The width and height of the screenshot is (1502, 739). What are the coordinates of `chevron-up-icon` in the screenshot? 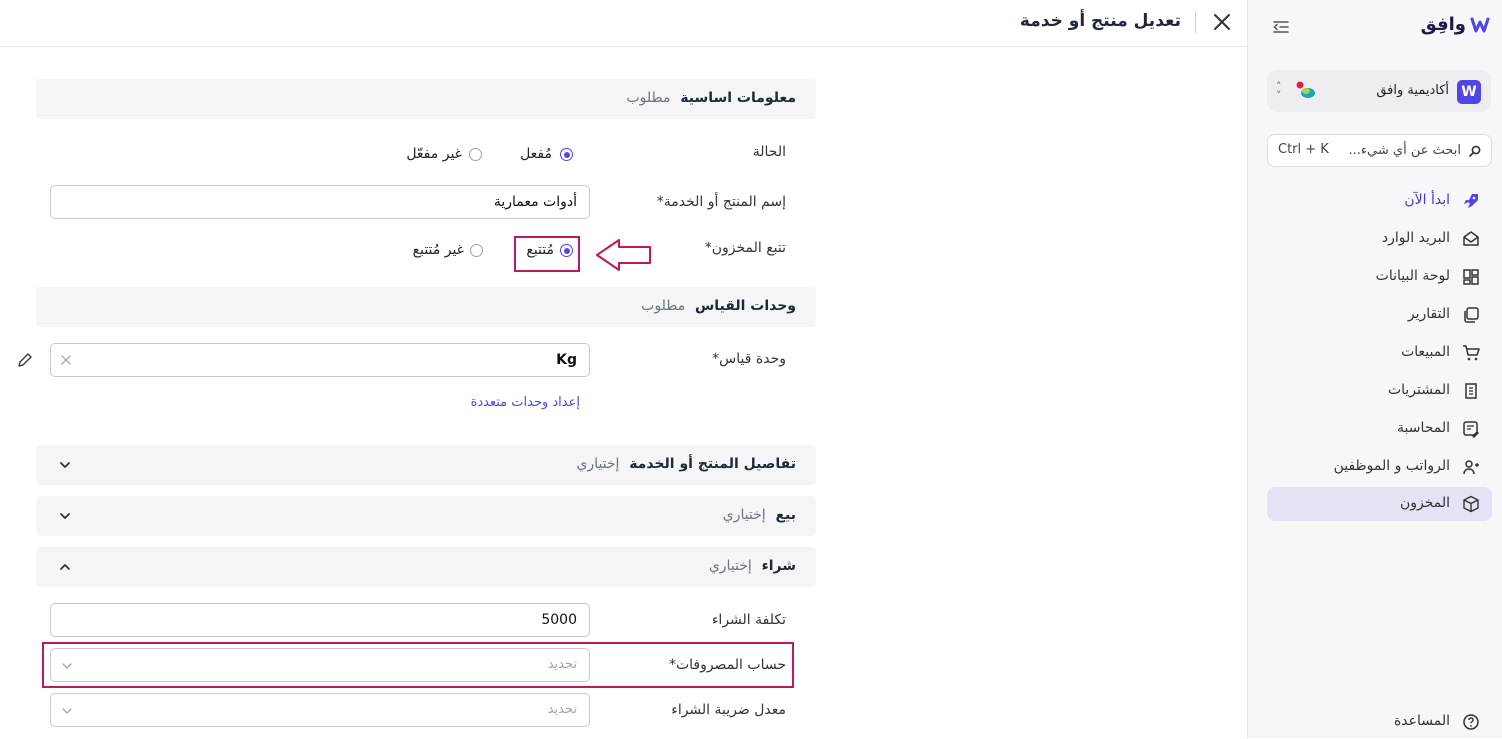 It's located at (65, 567).